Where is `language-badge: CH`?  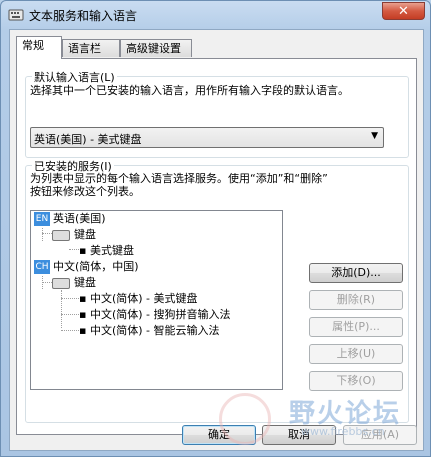 language-badge: CH is located at coordinates (42, 267).